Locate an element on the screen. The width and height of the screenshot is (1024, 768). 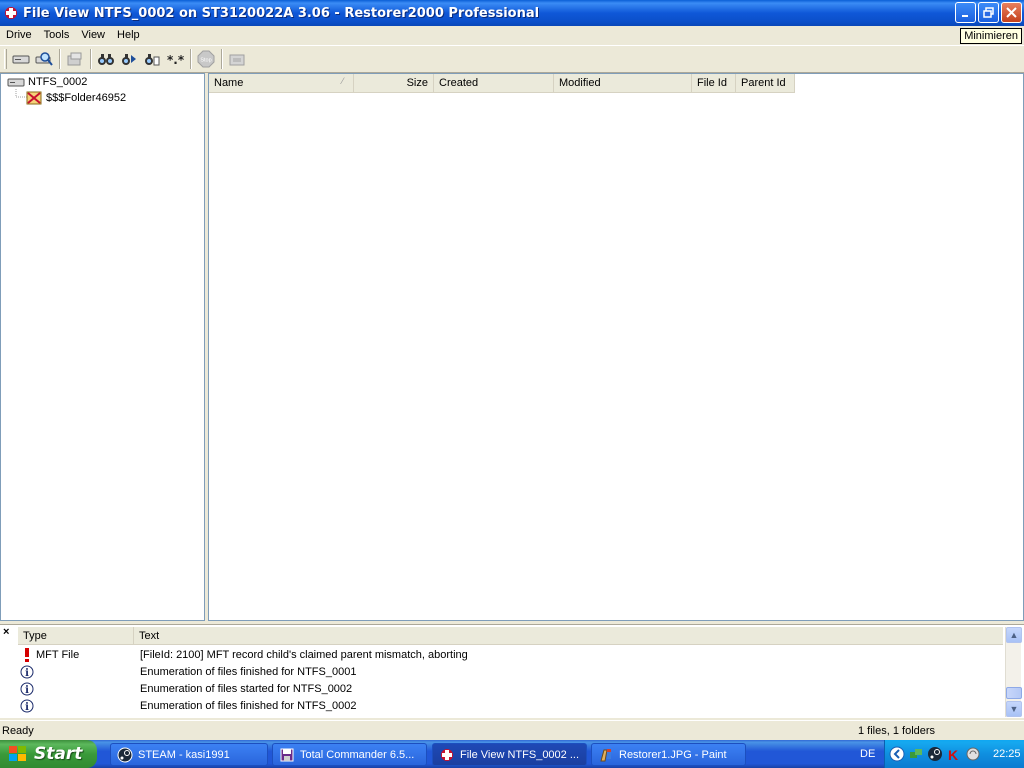
drive-tree: NTFS_0002 $$$Folder46952 is located at coordinates (102, 347).